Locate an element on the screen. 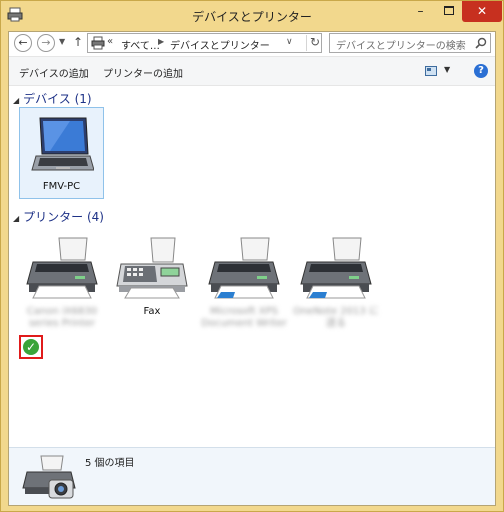 The width and height of the screenshot is (504, 512). printers-group-header: ◢ プリンター (4) is located at coordinates (58, 216).